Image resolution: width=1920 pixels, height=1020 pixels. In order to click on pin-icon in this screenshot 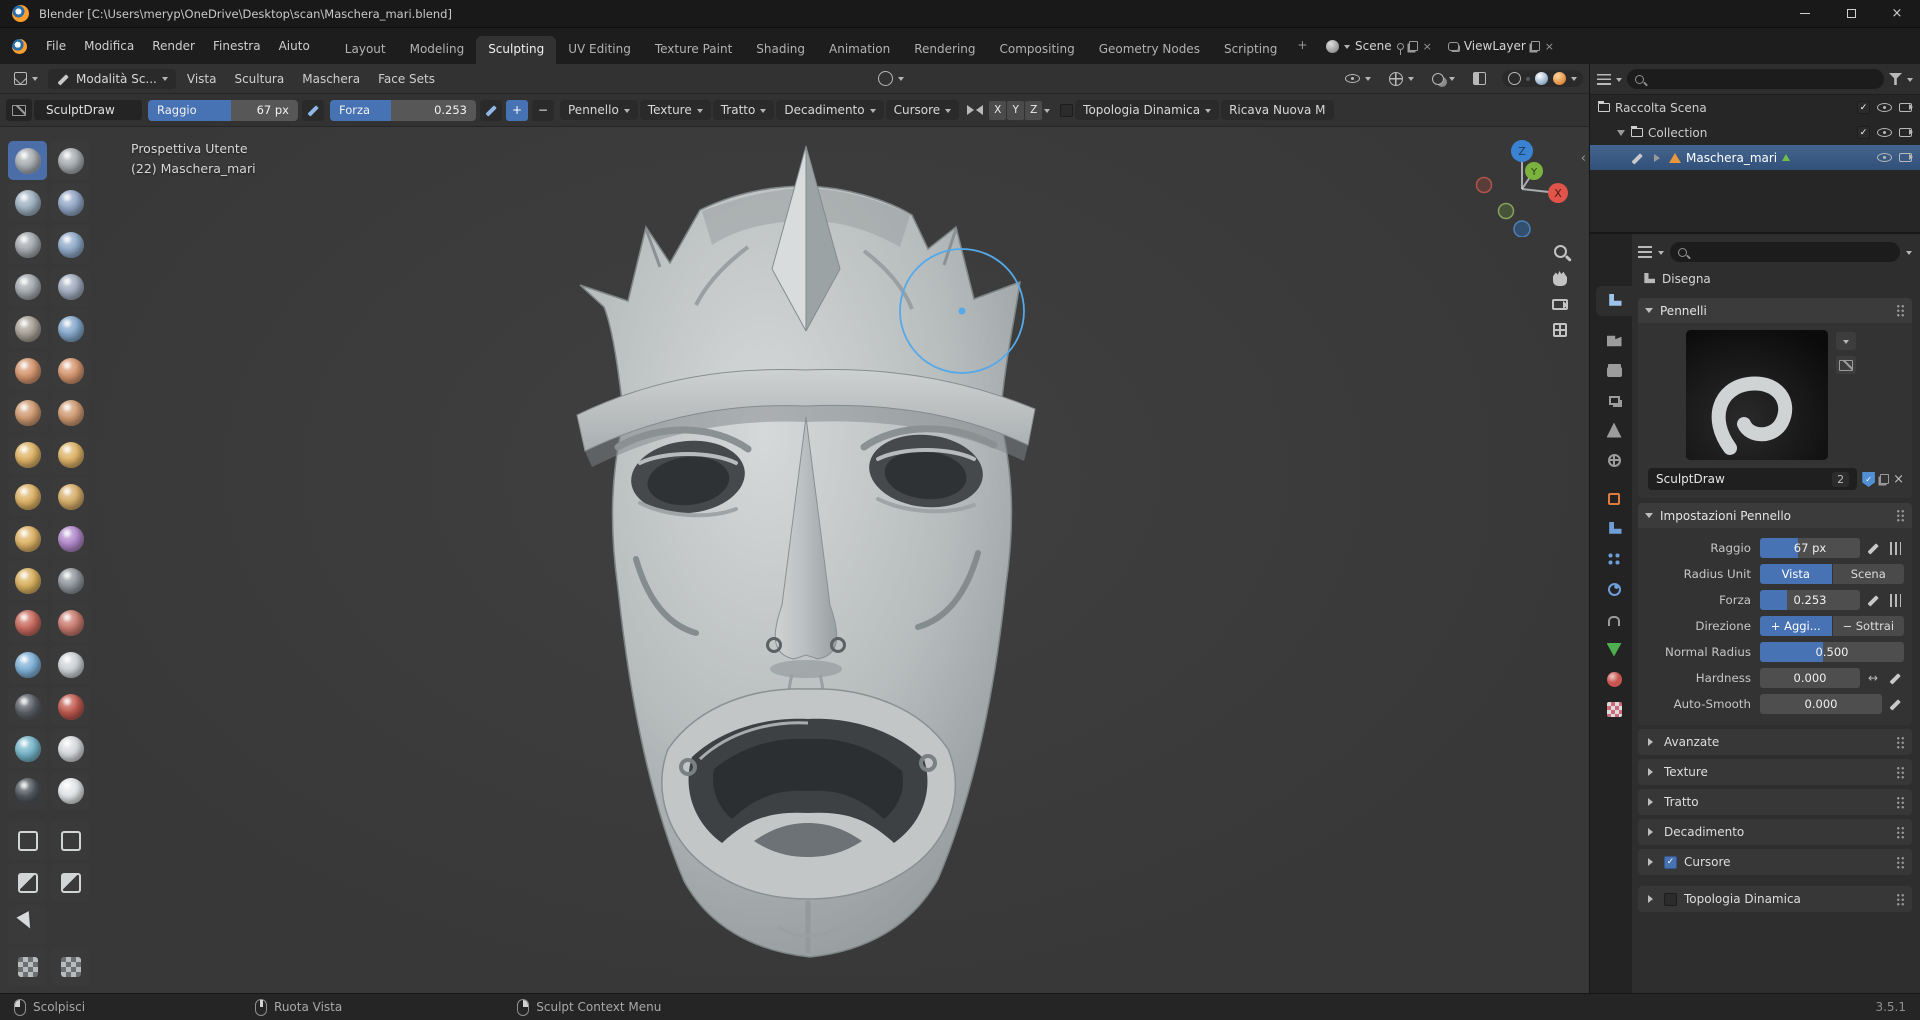, I will do `click(1400, 48)`.